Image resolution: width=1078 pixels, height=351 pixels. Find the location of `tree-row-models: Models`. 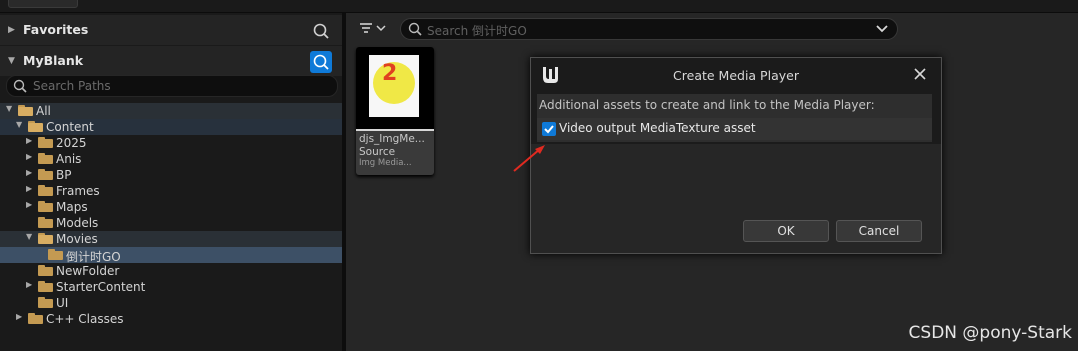

tree-row-models: Models is located at coordinates (171, 223).